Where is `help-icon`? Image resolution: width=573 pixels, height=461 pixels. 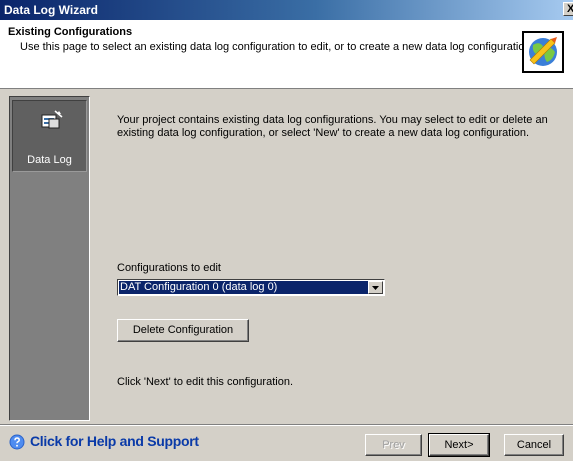 help-icon is located at coordinates (17, 442).